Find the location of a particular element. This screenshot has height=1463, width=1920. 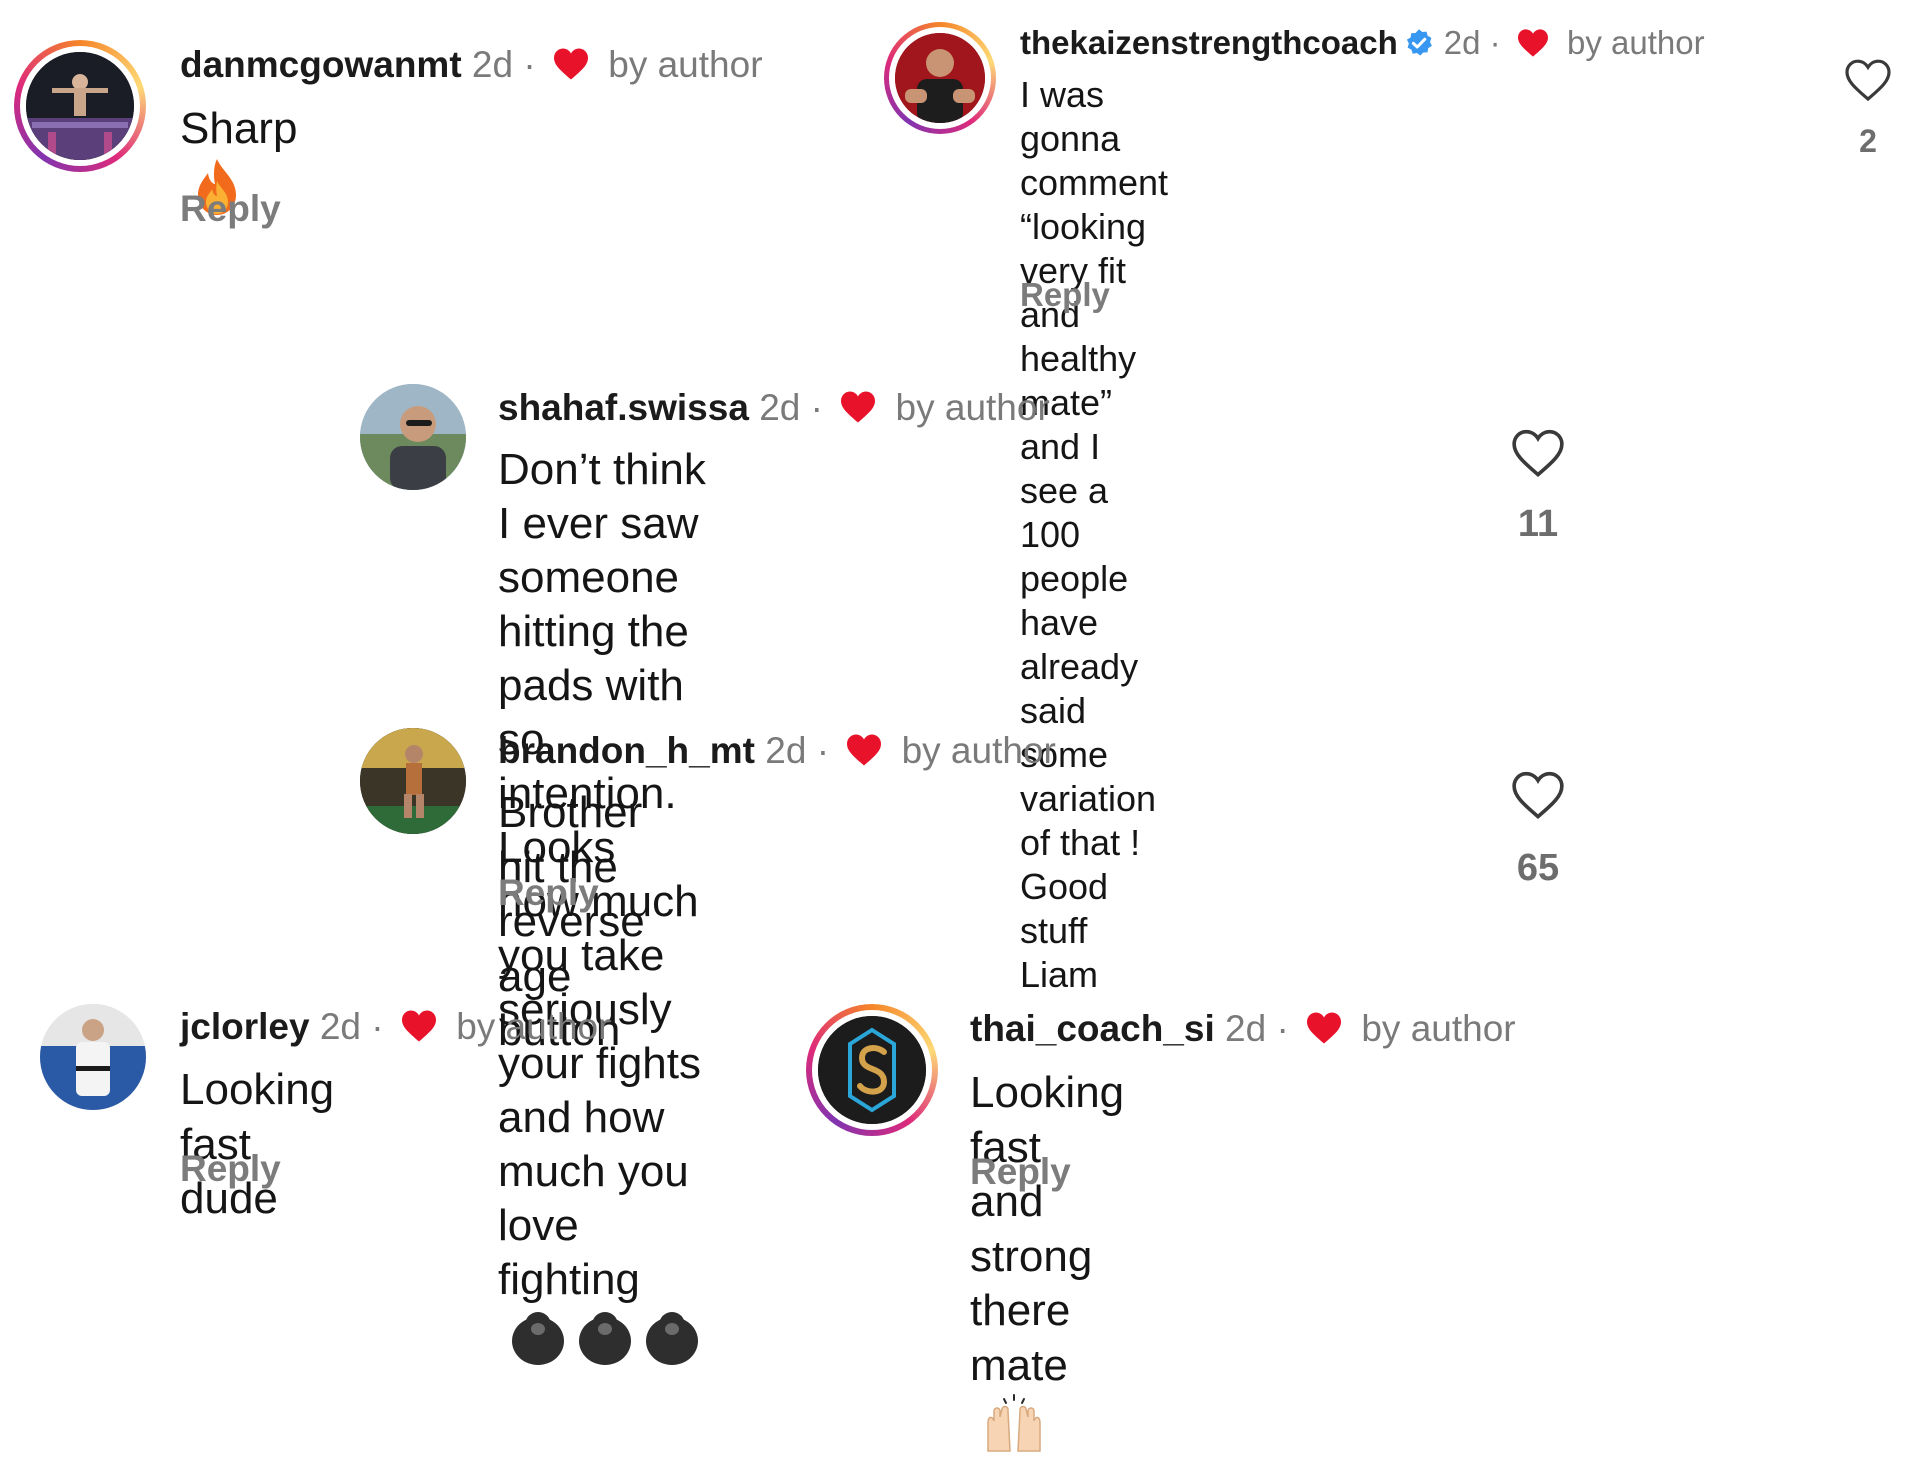

like-count: 2 is located at coordinates (1868, 141).